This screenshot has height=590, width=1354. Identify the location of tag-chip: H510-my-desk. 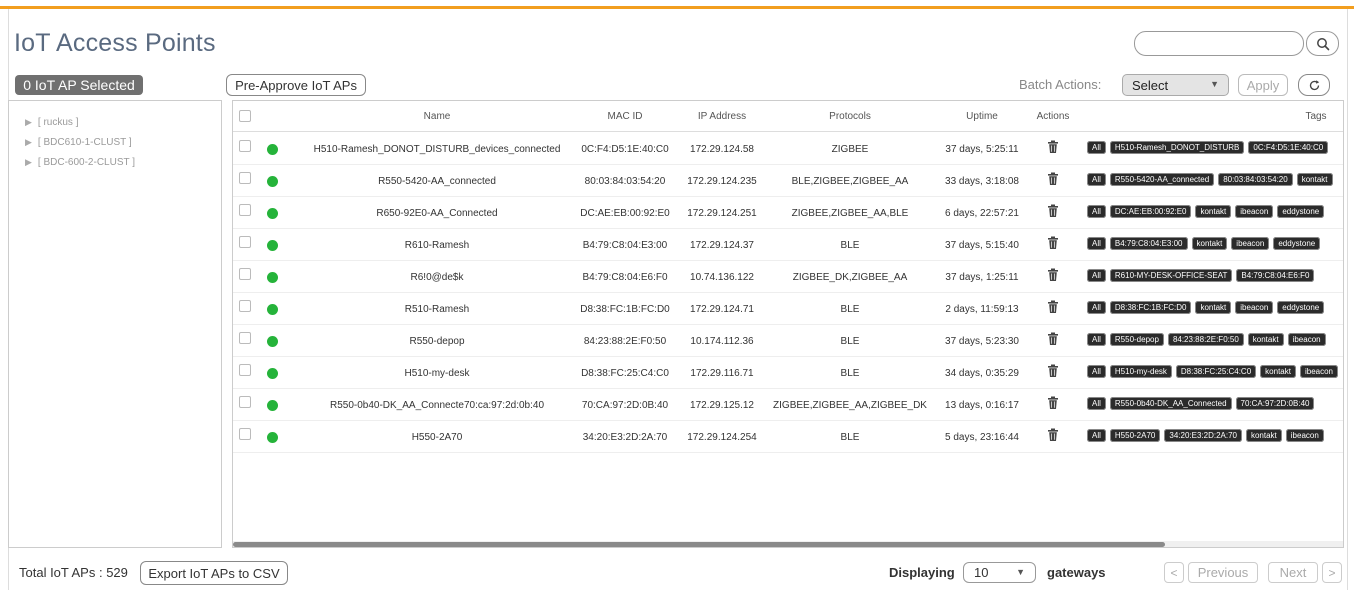
(1140, 371).